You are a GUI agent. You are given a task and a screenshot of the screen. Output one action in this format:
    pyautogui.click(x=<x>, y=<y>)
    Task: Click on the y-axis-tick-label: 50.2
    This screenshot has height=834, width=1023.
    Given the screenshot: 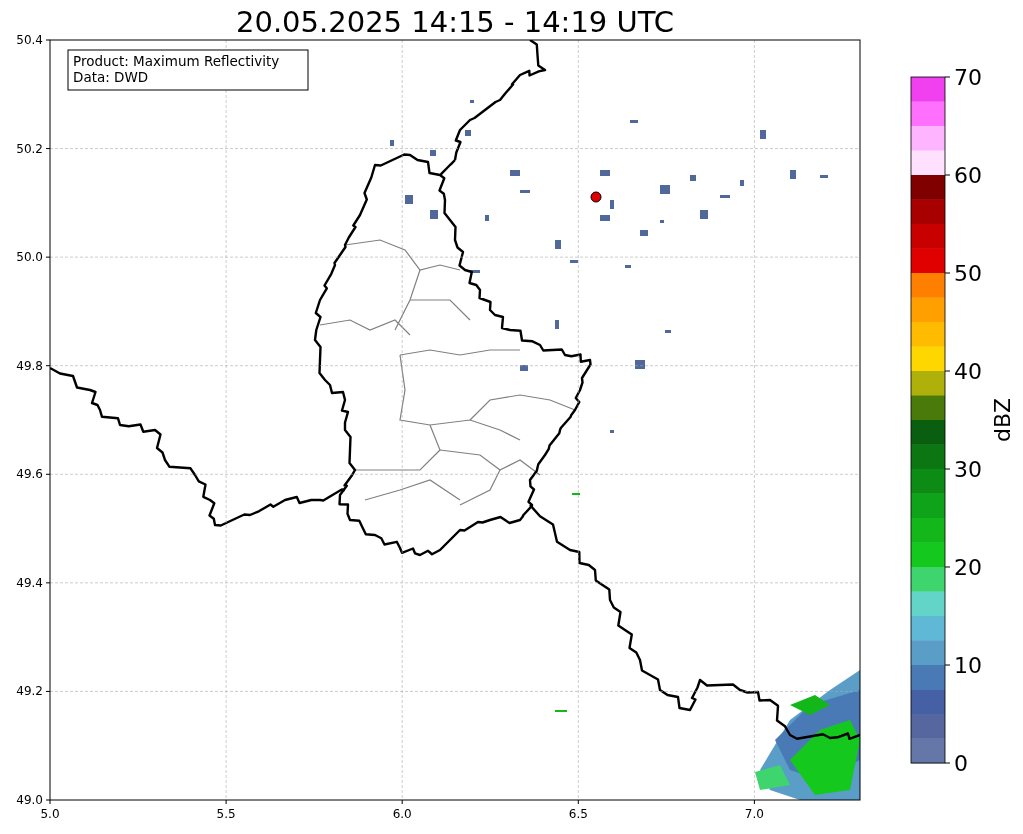 What is the action you would take?
    pyautogui.click(x=29, y=148)
    